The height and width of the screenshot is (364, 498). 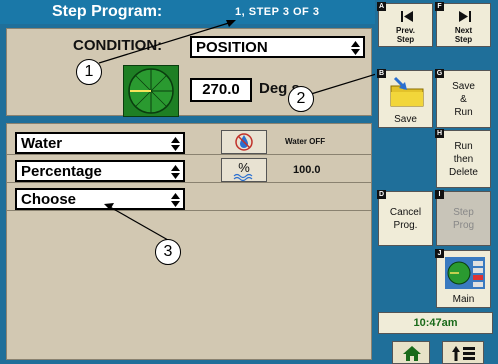 What do you see at coordinates (405, 225) in the screenshot?
I see `button-label: Prog.` at bounding box center [405, 225].